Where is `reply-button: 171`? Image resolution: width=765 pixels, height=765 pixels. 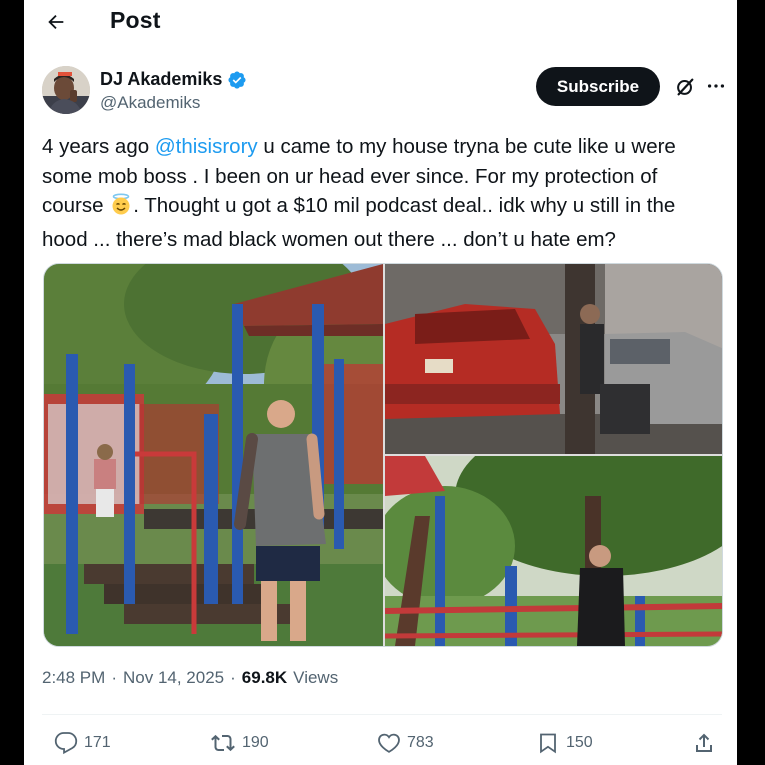 reply-button: 171 is located at coordinates (82, 743).